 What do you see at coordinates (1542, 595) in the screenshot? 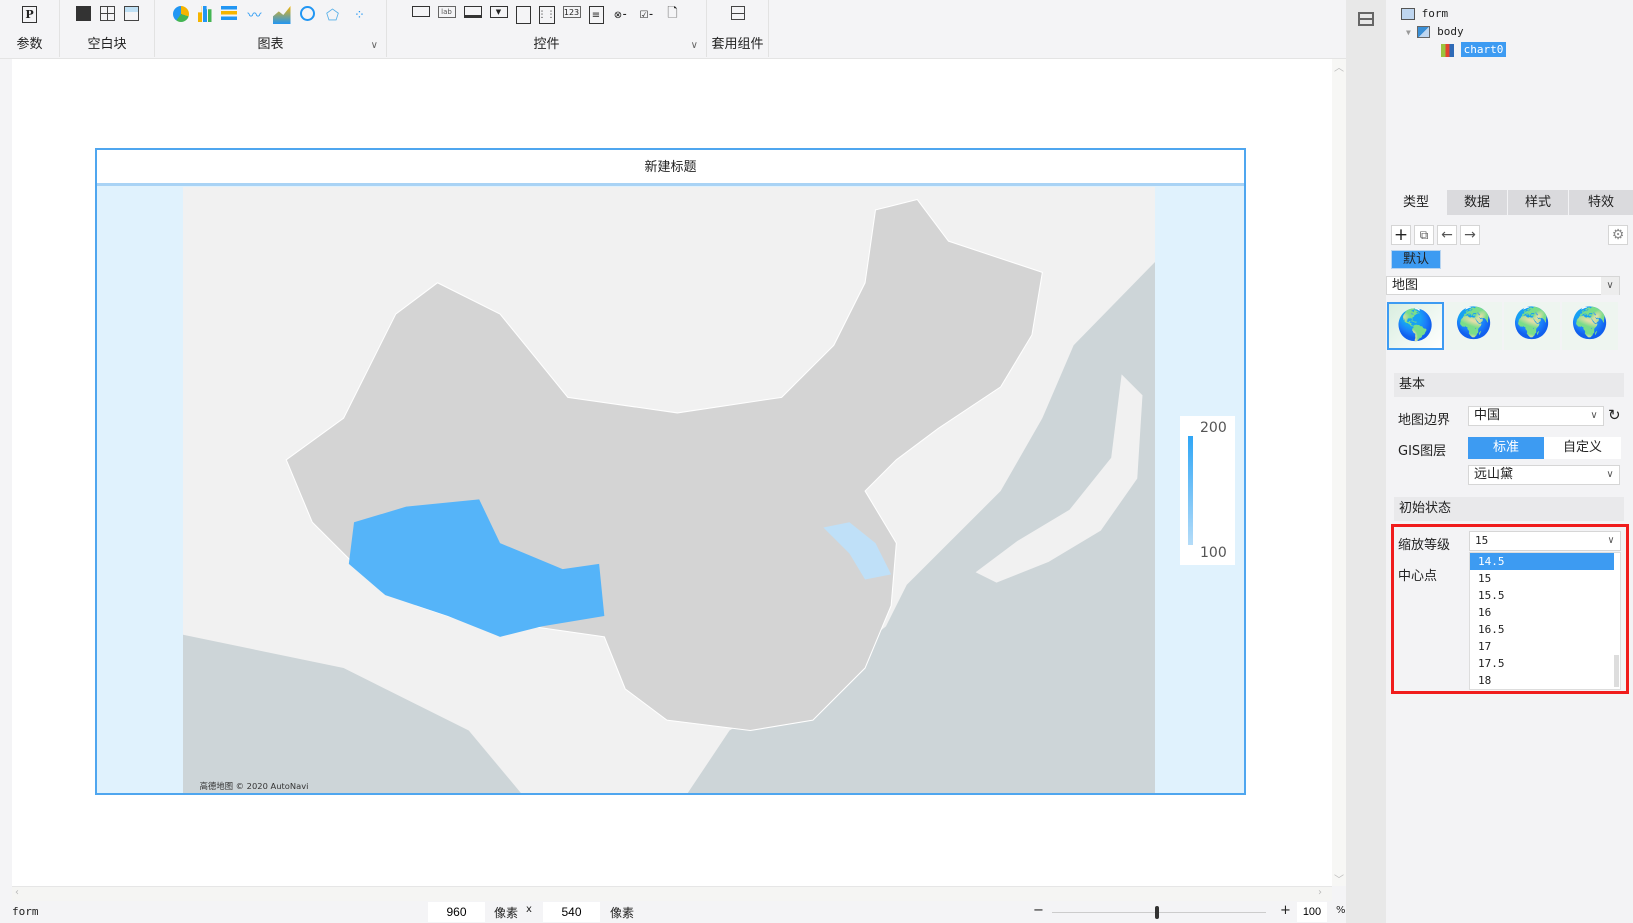
I see `dropdown-option: 15.5` at bounding box center [1542, 595].